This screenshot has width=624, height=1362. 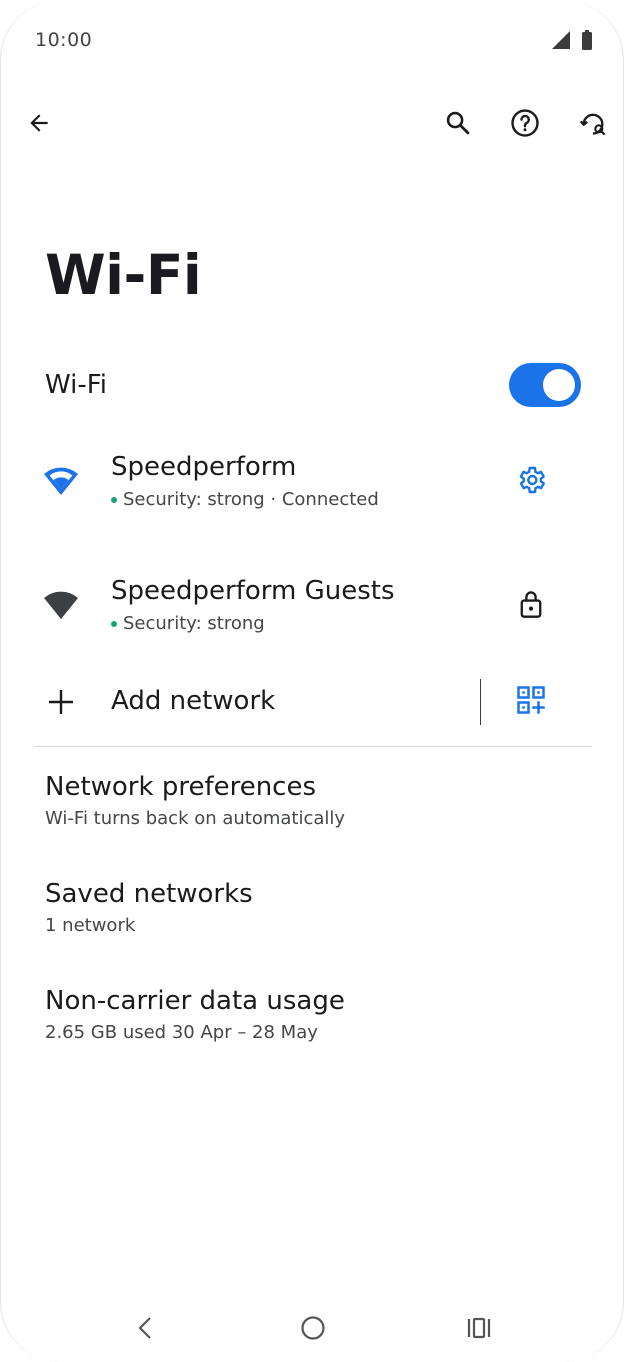 What do you see at coordinates (312, 40) in the screenshot?
I see `status-bar: 10:00` at bounding box center [312, 40].